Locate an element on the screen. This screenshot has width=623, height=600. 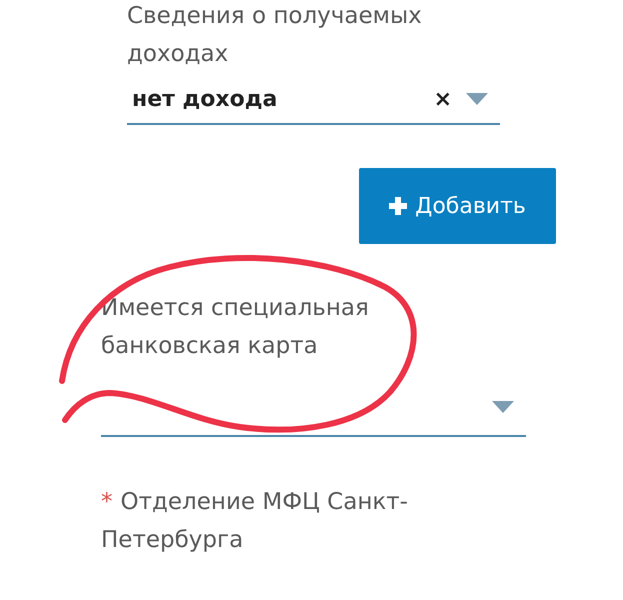
dropdown-field: нет дохода × is located at coordinates (313, 100).